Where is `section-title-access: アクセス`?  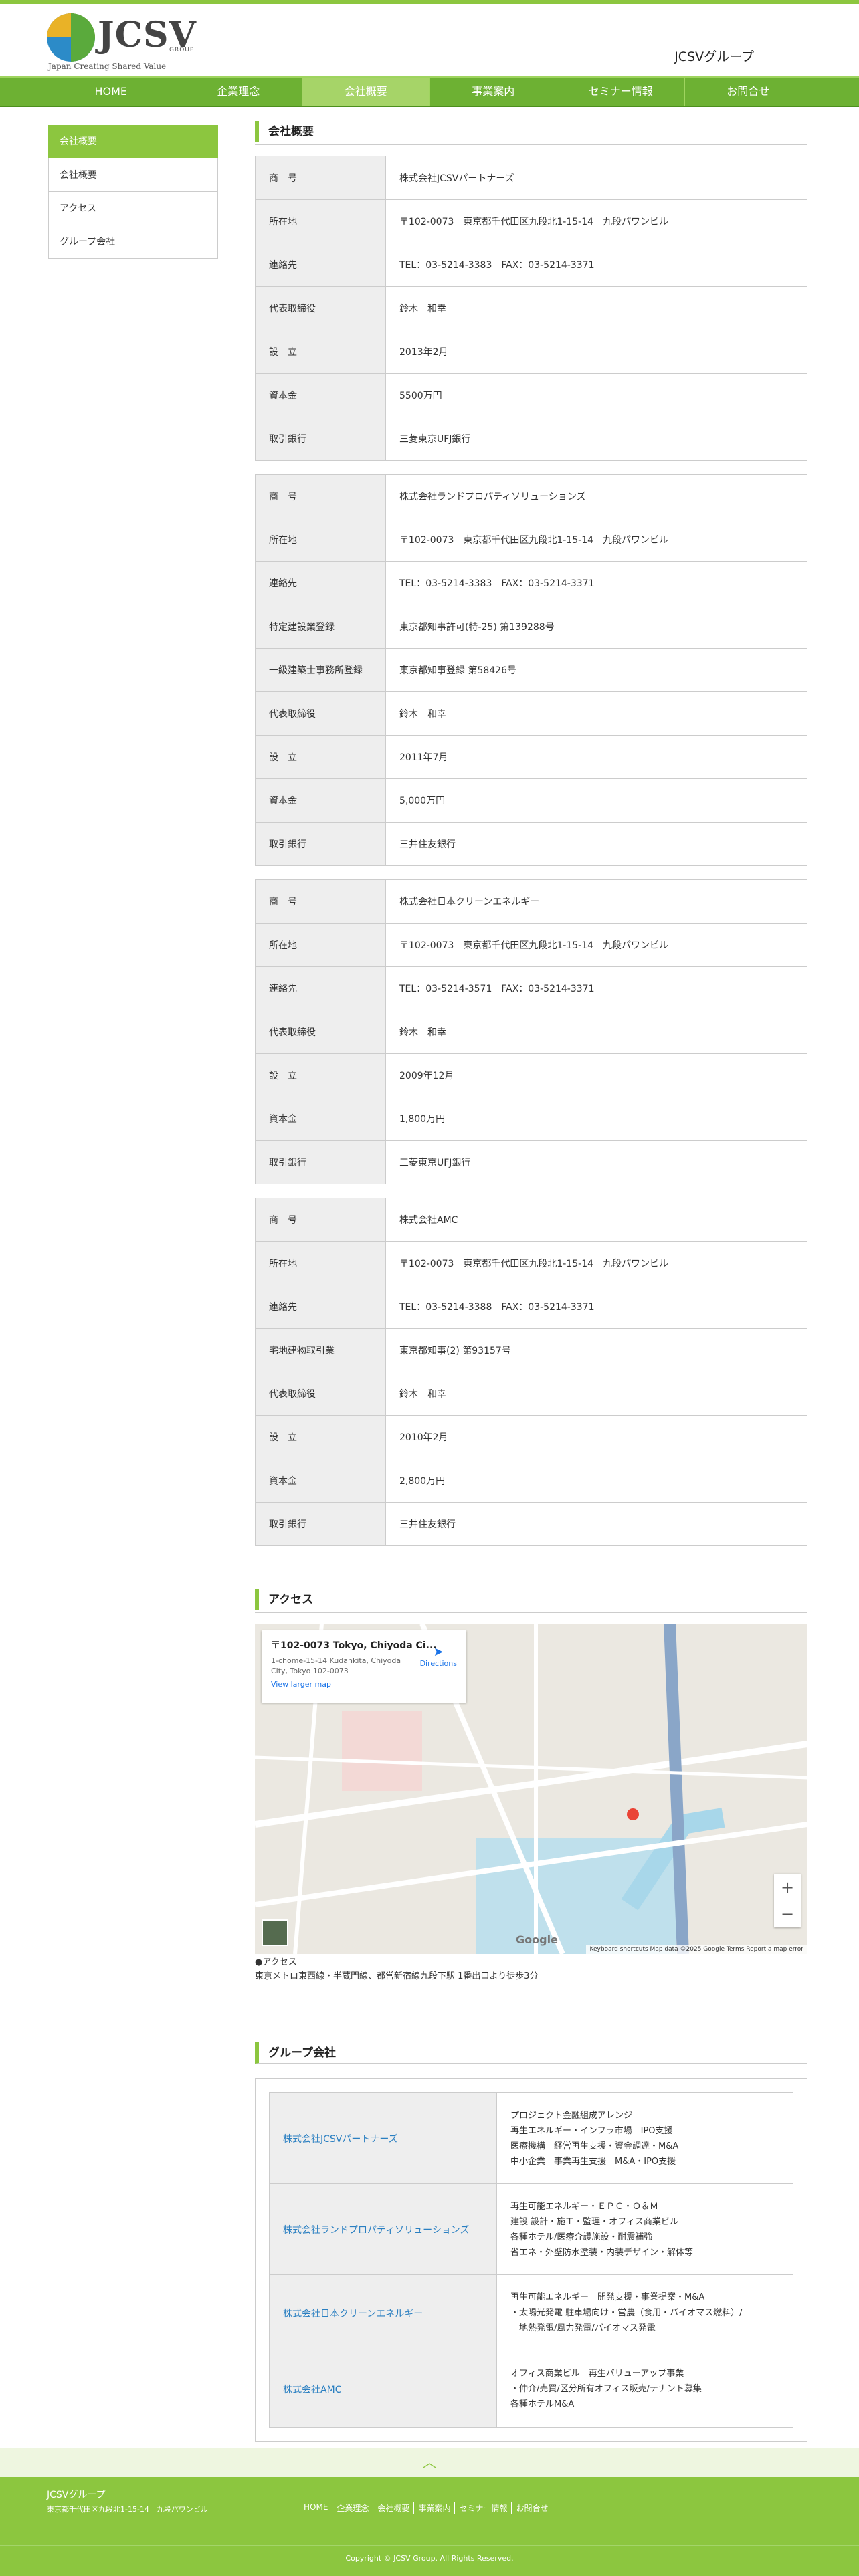
section-title-access: アクセス is located at coordinates (531, 1601).